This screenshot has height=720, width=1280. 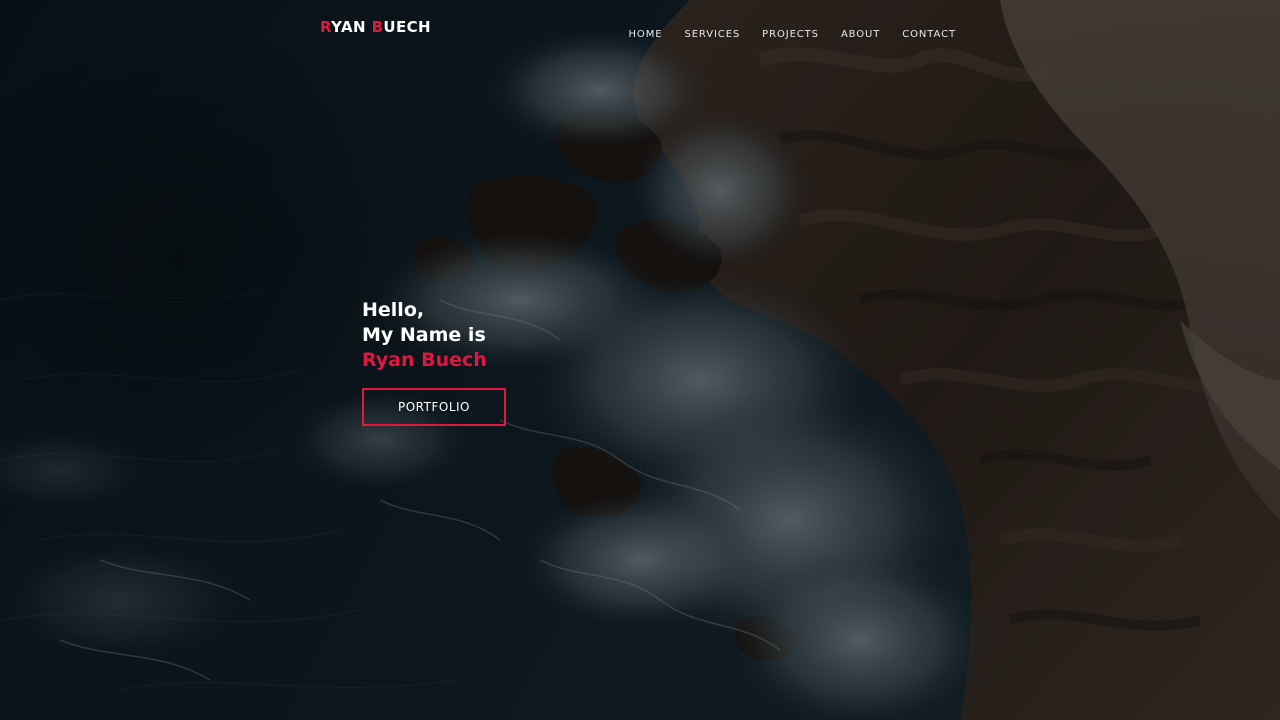 I want to click on brand-last-initial: B, so click(x=377, y=27).